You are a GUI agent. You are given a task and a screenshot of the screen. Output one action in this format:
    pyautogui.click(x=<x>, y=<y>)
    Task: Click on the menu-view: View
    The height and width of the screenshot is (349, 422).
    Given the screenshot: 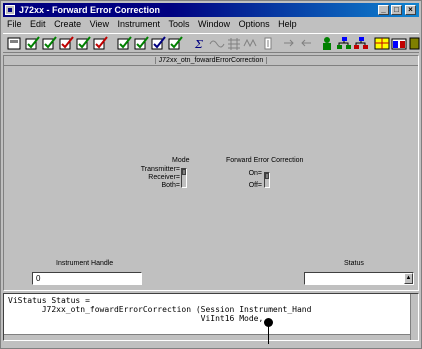 What is the action you would take?
    pyautogui.click(x=99, y=24)
    